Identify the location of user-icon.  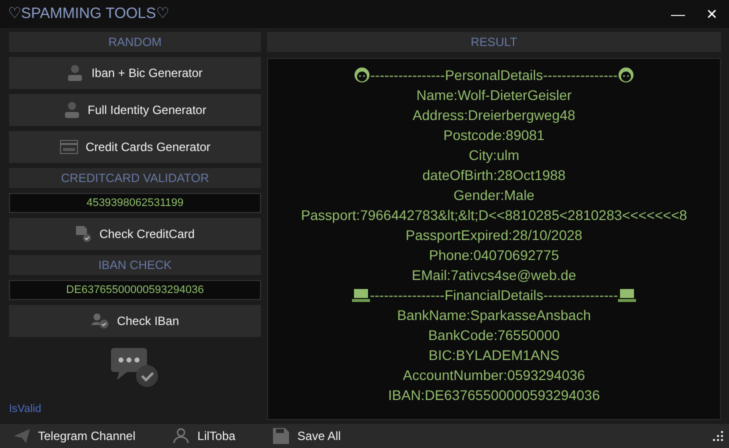
(181, 436).